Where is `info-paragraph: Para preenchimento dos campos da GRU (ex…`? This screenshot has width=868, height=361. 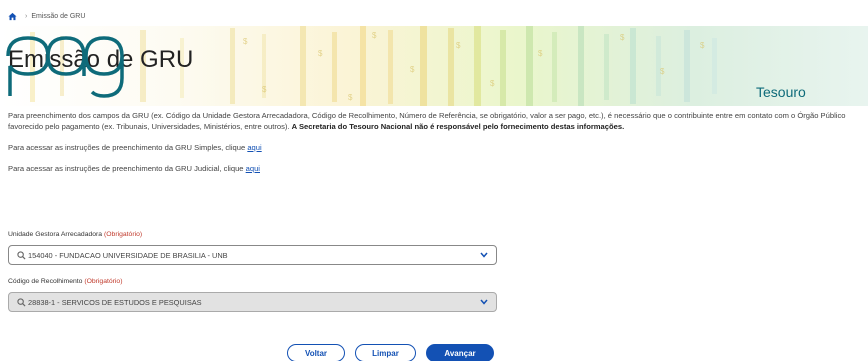
info-paragraph: Para preenchimento dos campos da GRU (ex… is located at coordinates (427, 121).